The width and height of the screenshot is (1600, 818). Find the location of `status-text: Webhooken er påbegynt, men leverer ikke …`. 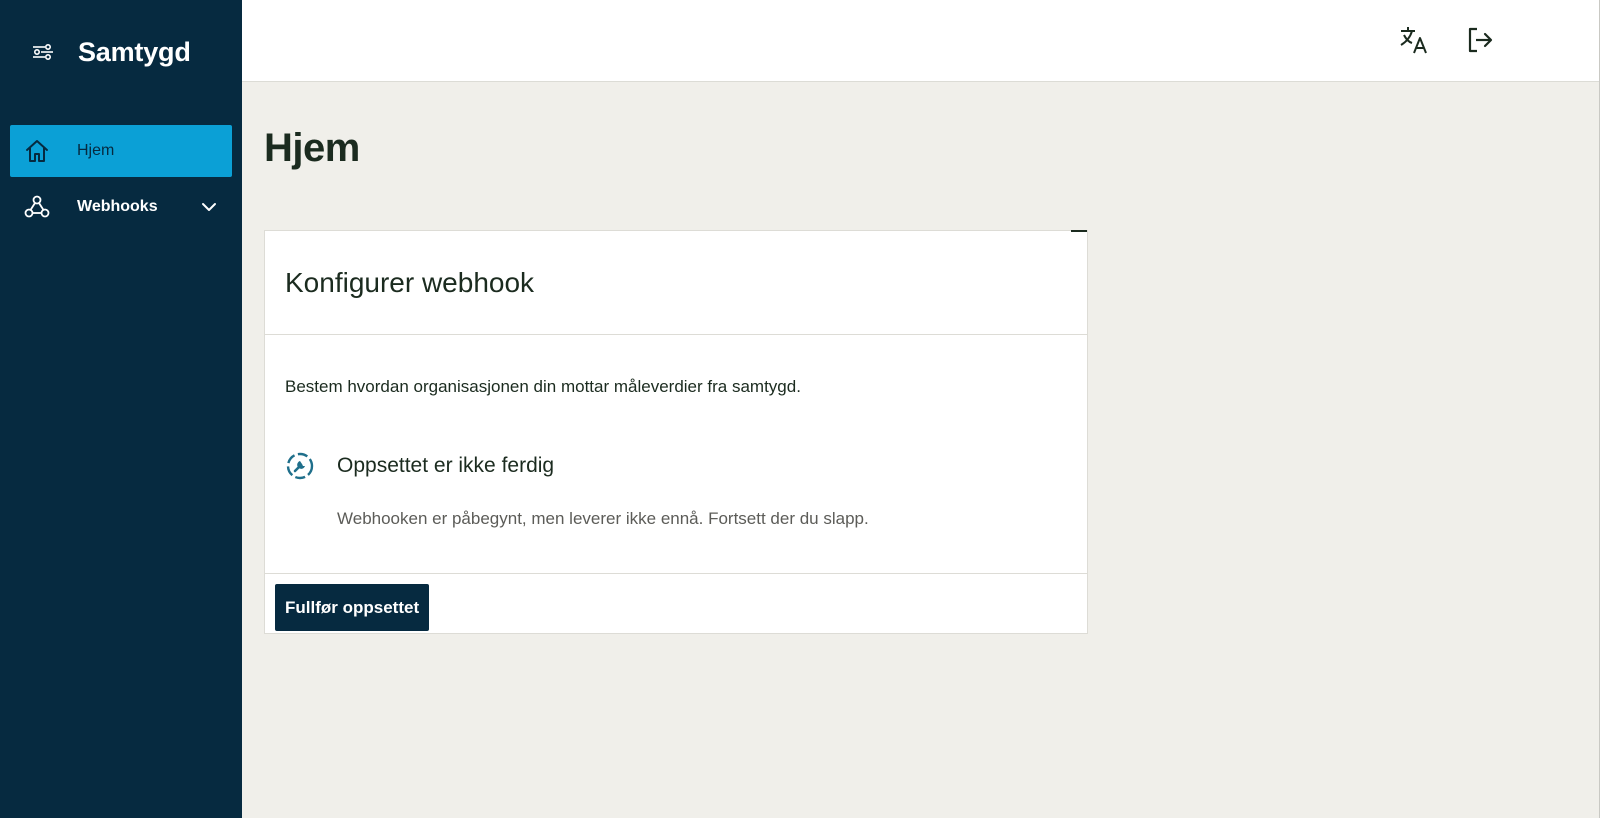

status-text: Webhooken er påbegynt, men leverer ikke … is located at coordinates (603, 518).